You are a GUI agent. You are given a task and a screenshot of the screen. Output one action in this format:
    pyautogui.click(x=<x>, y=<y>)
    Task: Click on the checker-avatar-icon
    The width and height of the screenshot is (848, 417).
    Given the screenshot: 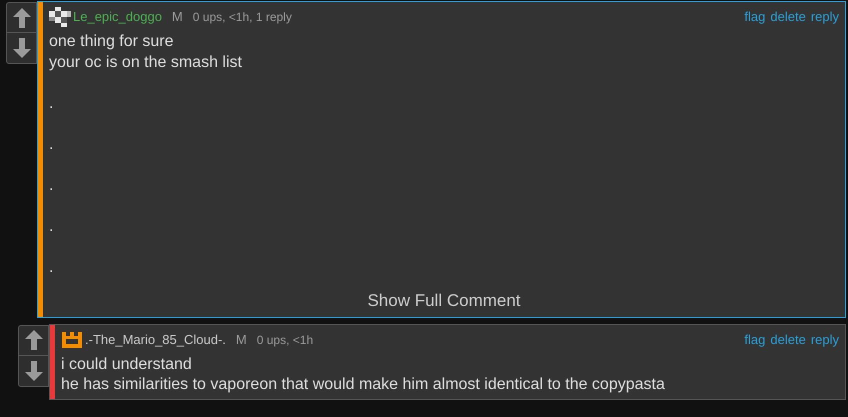 What is the action you would take?
    pyautogui.click(x=60, y=17)
    